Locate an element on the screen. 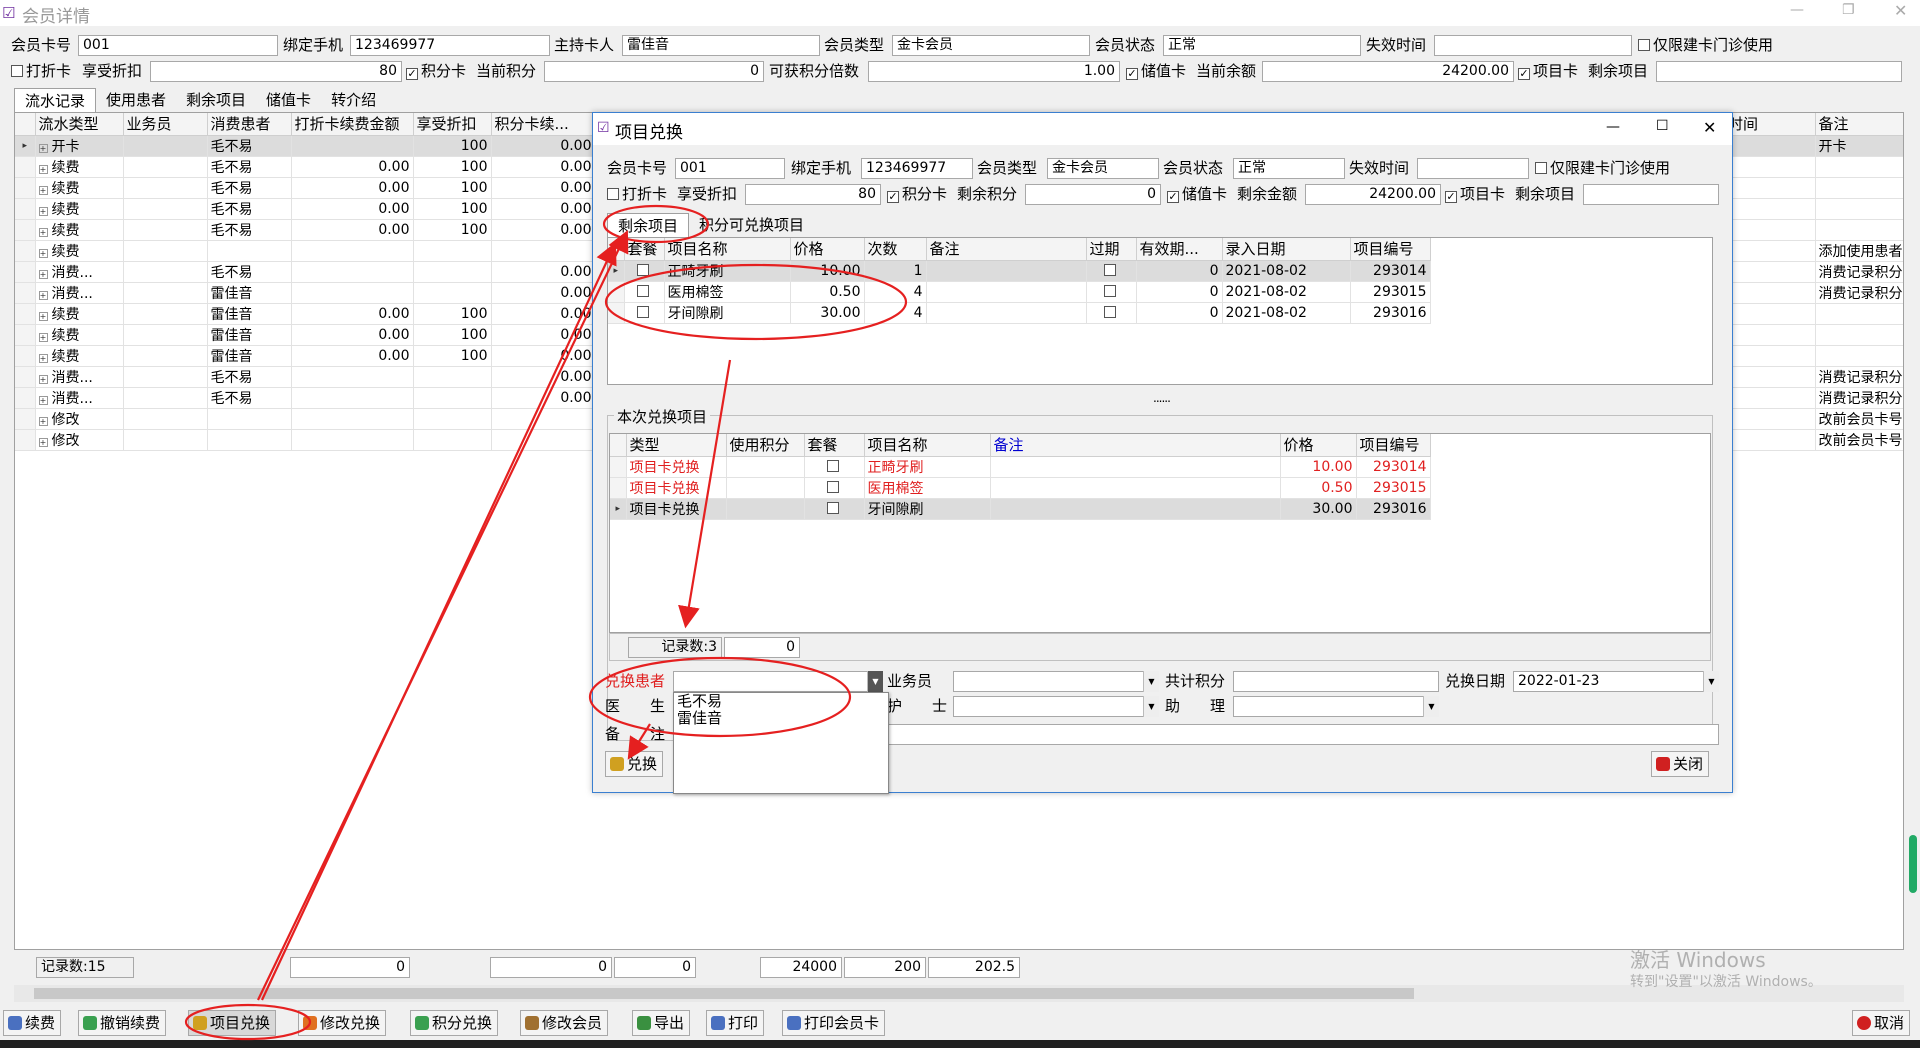 This screenshot has width=1920, height=1048. annotation-circle-patient is located at coordinates (720, 697).